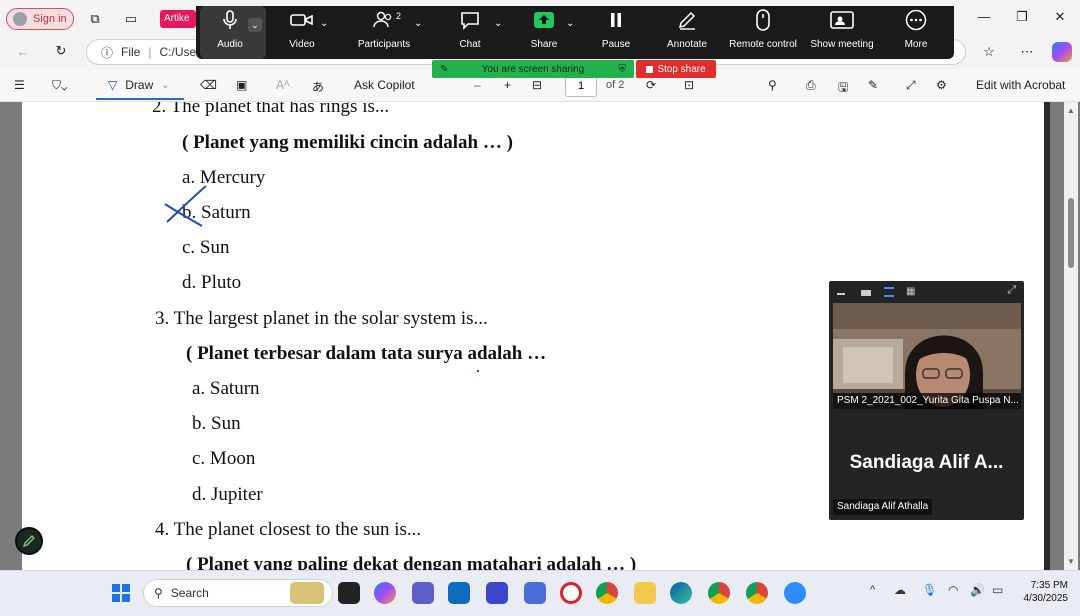 This screenshot has height=616, width=1080. Describe the element at coordinates (20, 19) in the screenshot. I see `profile-avatar-icon` at that location.